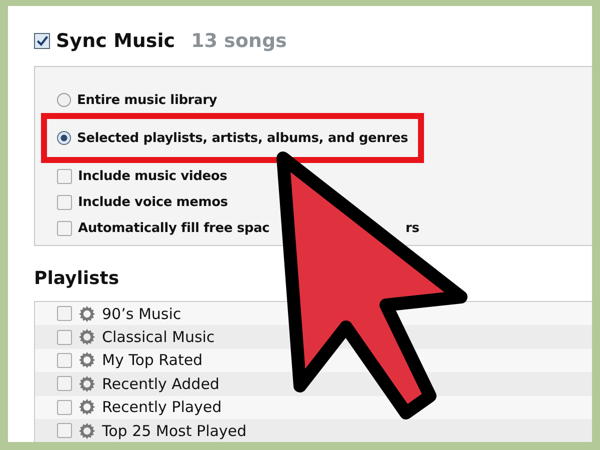 The image size is (600, 450). What do you see at coordinates (153, 176) in the screenshot?
I see `option-label: Include music videos` at bounding box center [153, 176].